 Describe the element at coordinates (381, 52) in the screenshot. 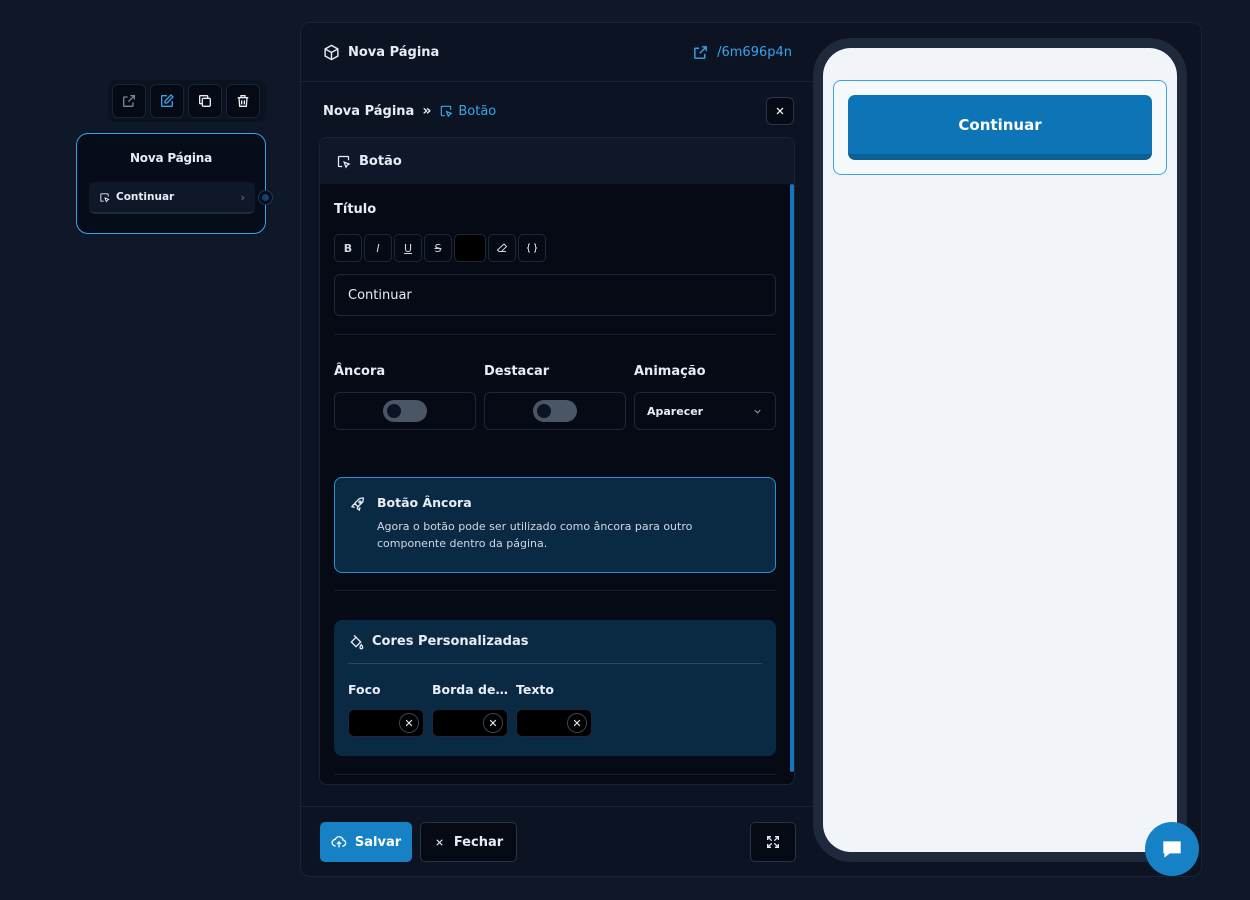

I see `page-title: Nova Página` at that location.